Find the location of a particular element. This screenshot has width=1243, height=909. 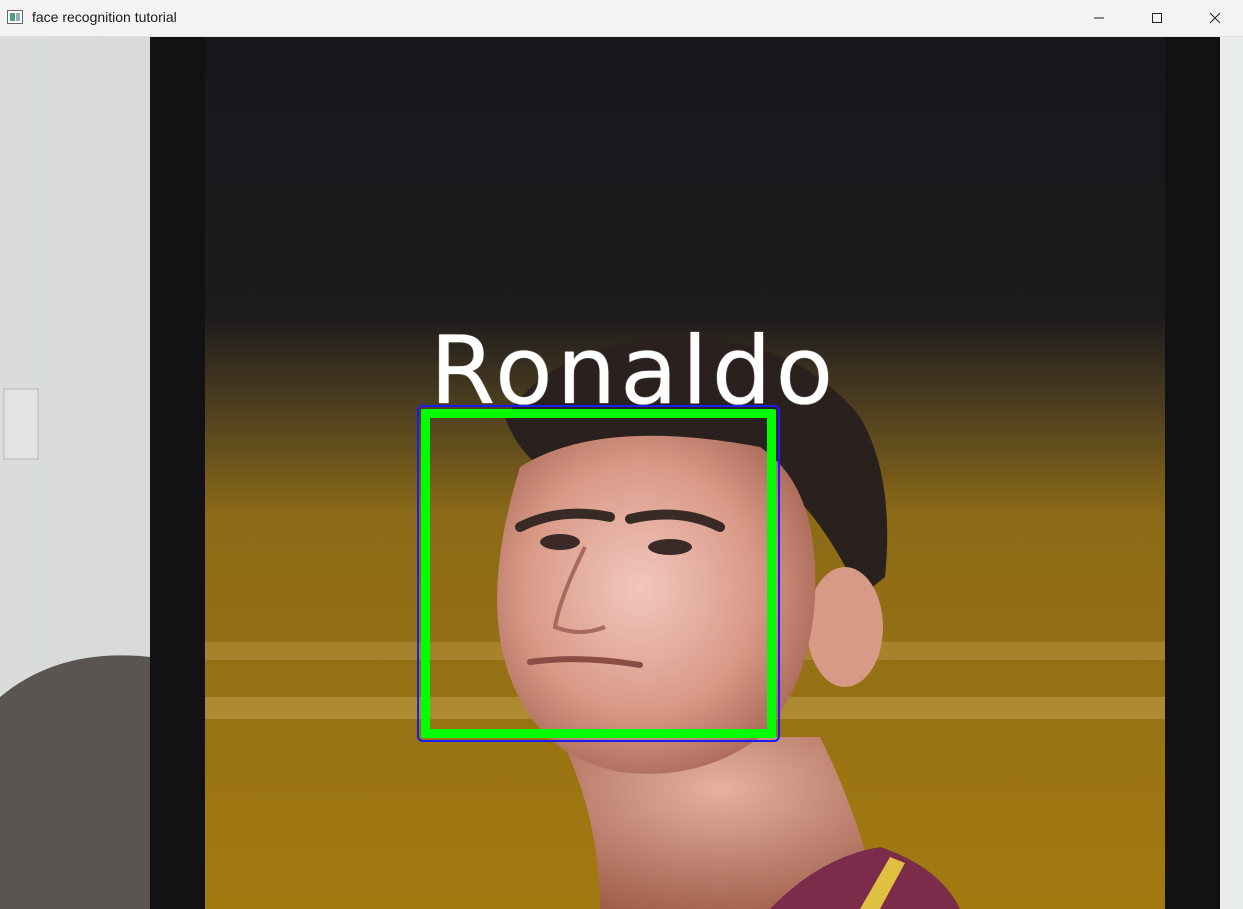

maximize-icon is located at coordinates (1157, 18).